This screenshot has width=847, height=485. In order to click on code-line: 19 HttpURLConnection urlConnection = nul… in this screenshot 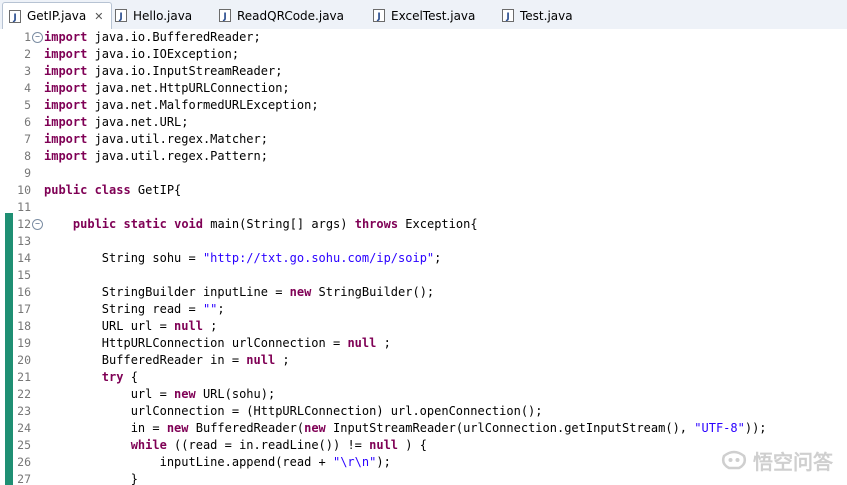, I will do `click(423, 343)`.